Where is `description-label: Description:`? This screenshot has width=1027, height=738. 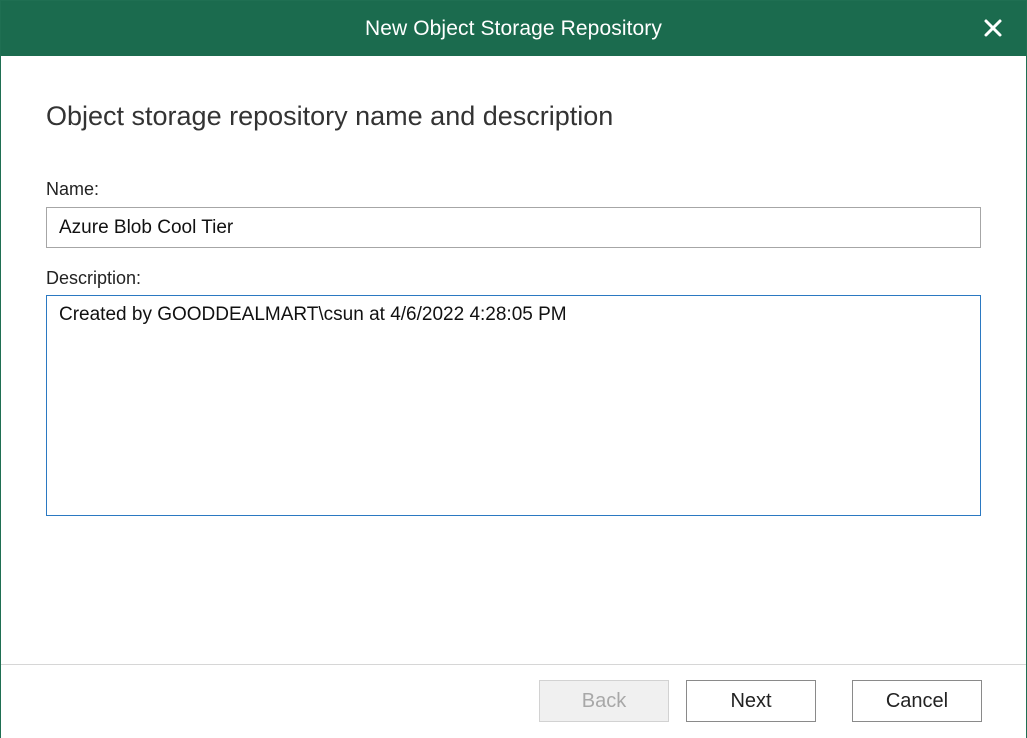 description-label: Description: is located at coordinates (94, 278).